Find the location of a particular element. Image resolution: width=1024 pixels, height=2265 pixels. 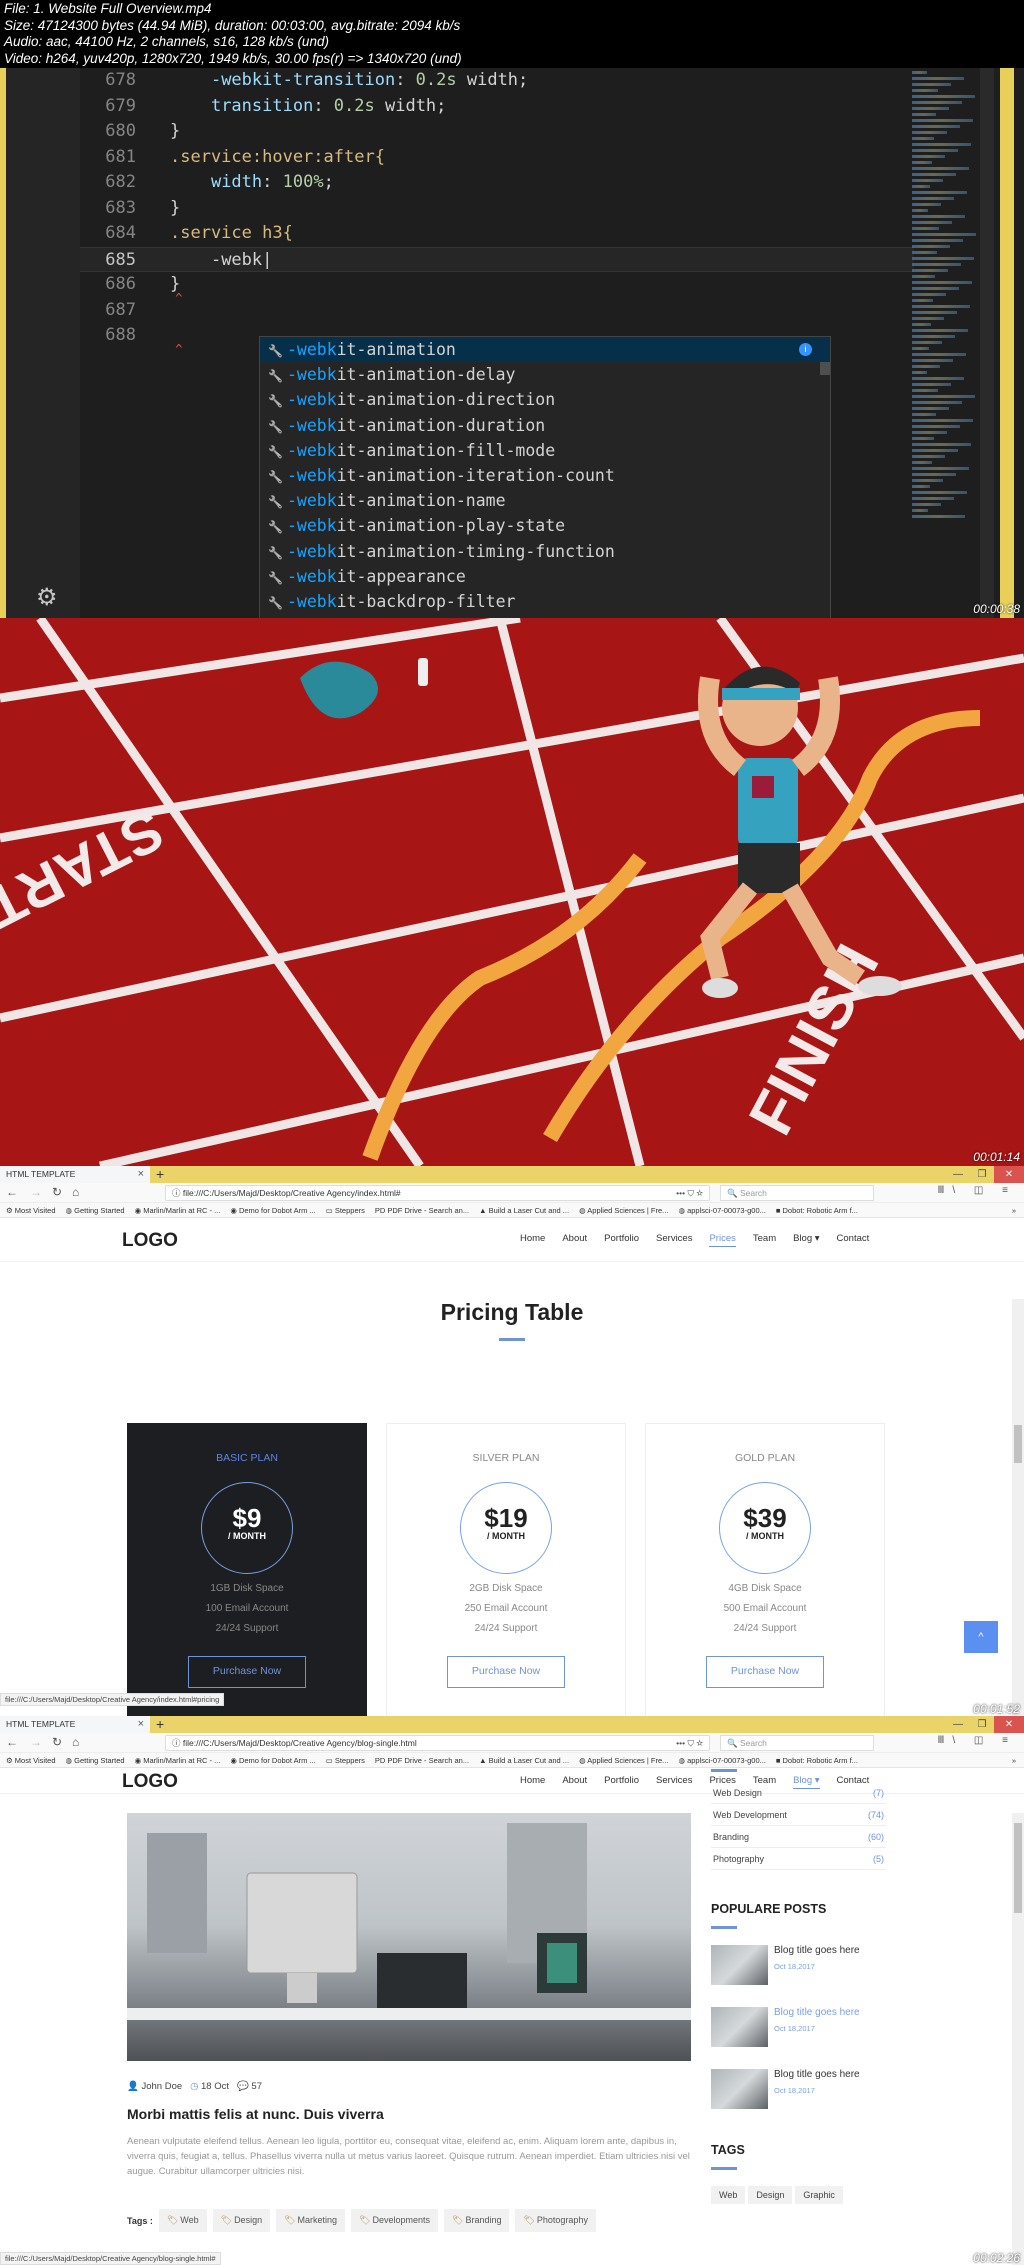

info-icon: i is located at coordinates (805, 349).